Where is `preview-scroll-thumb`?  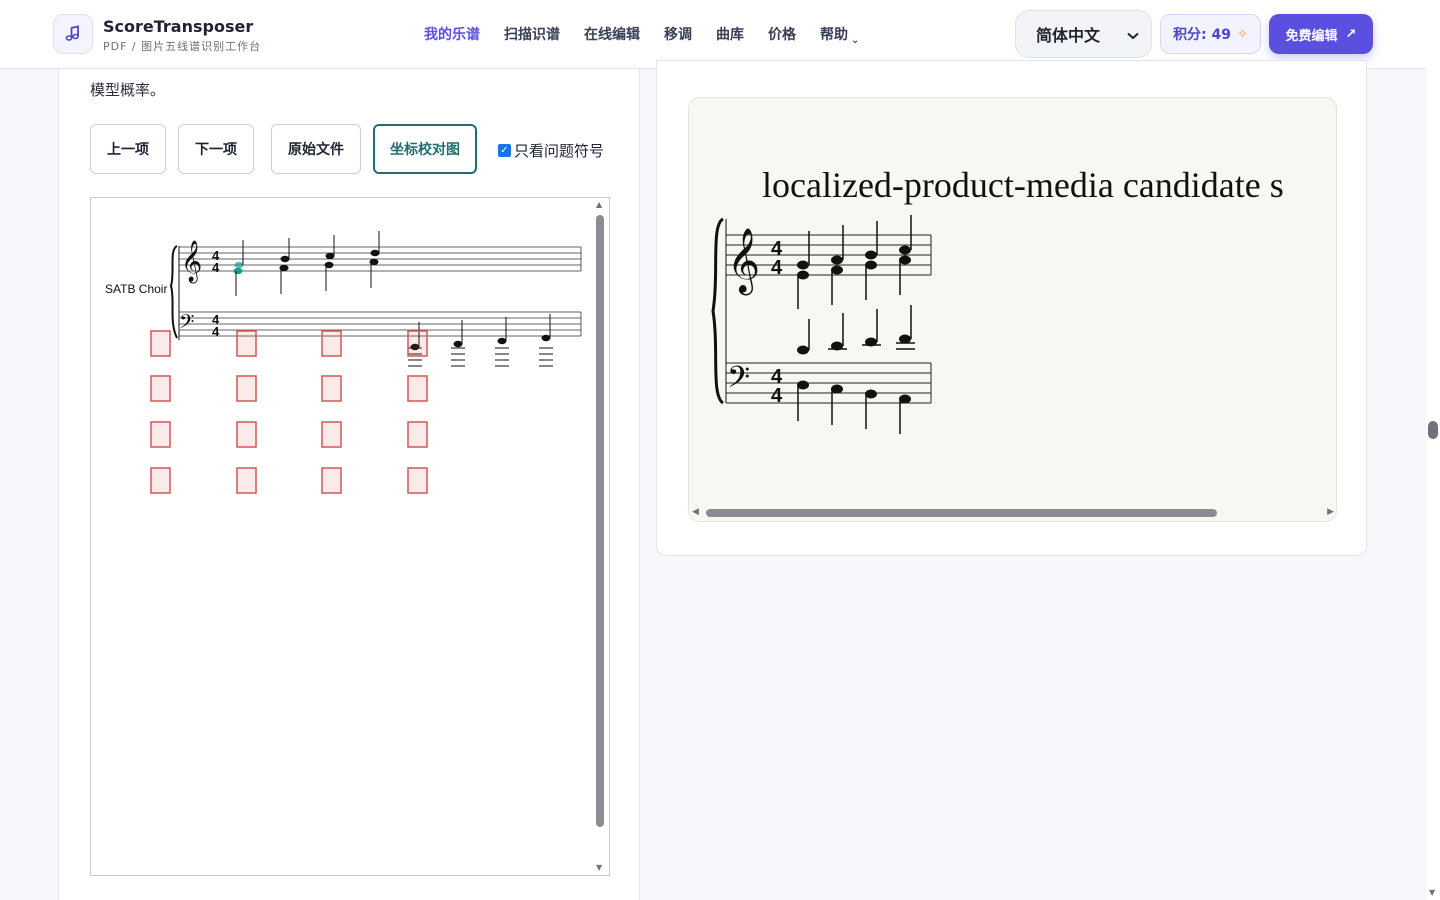
preview-scroll-thumb is located at coordinates (961, 513).